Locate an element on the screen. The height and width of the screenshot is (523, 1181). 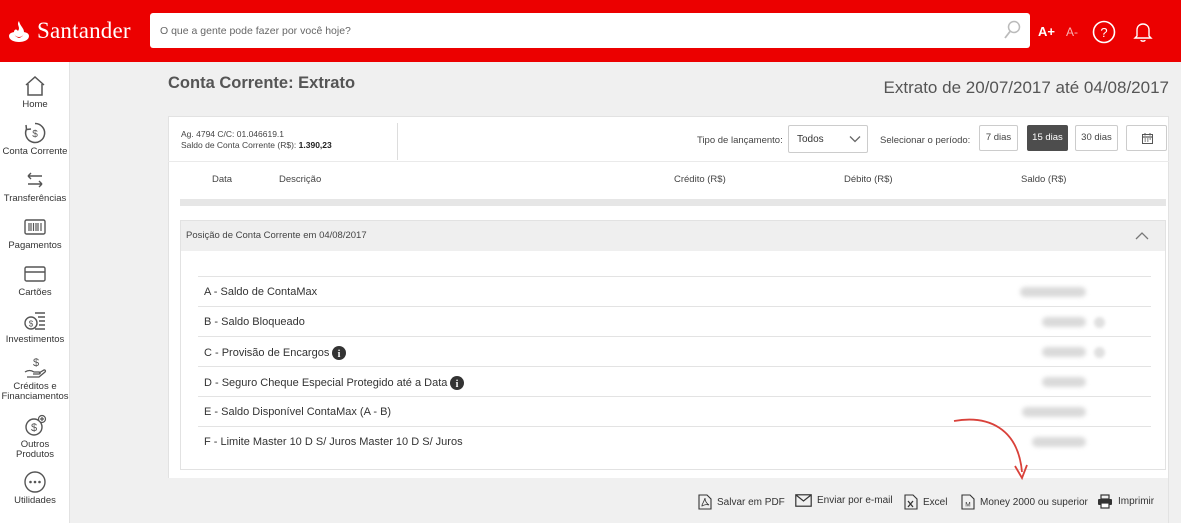
table-header-rule is located at coordinates (668, 161).